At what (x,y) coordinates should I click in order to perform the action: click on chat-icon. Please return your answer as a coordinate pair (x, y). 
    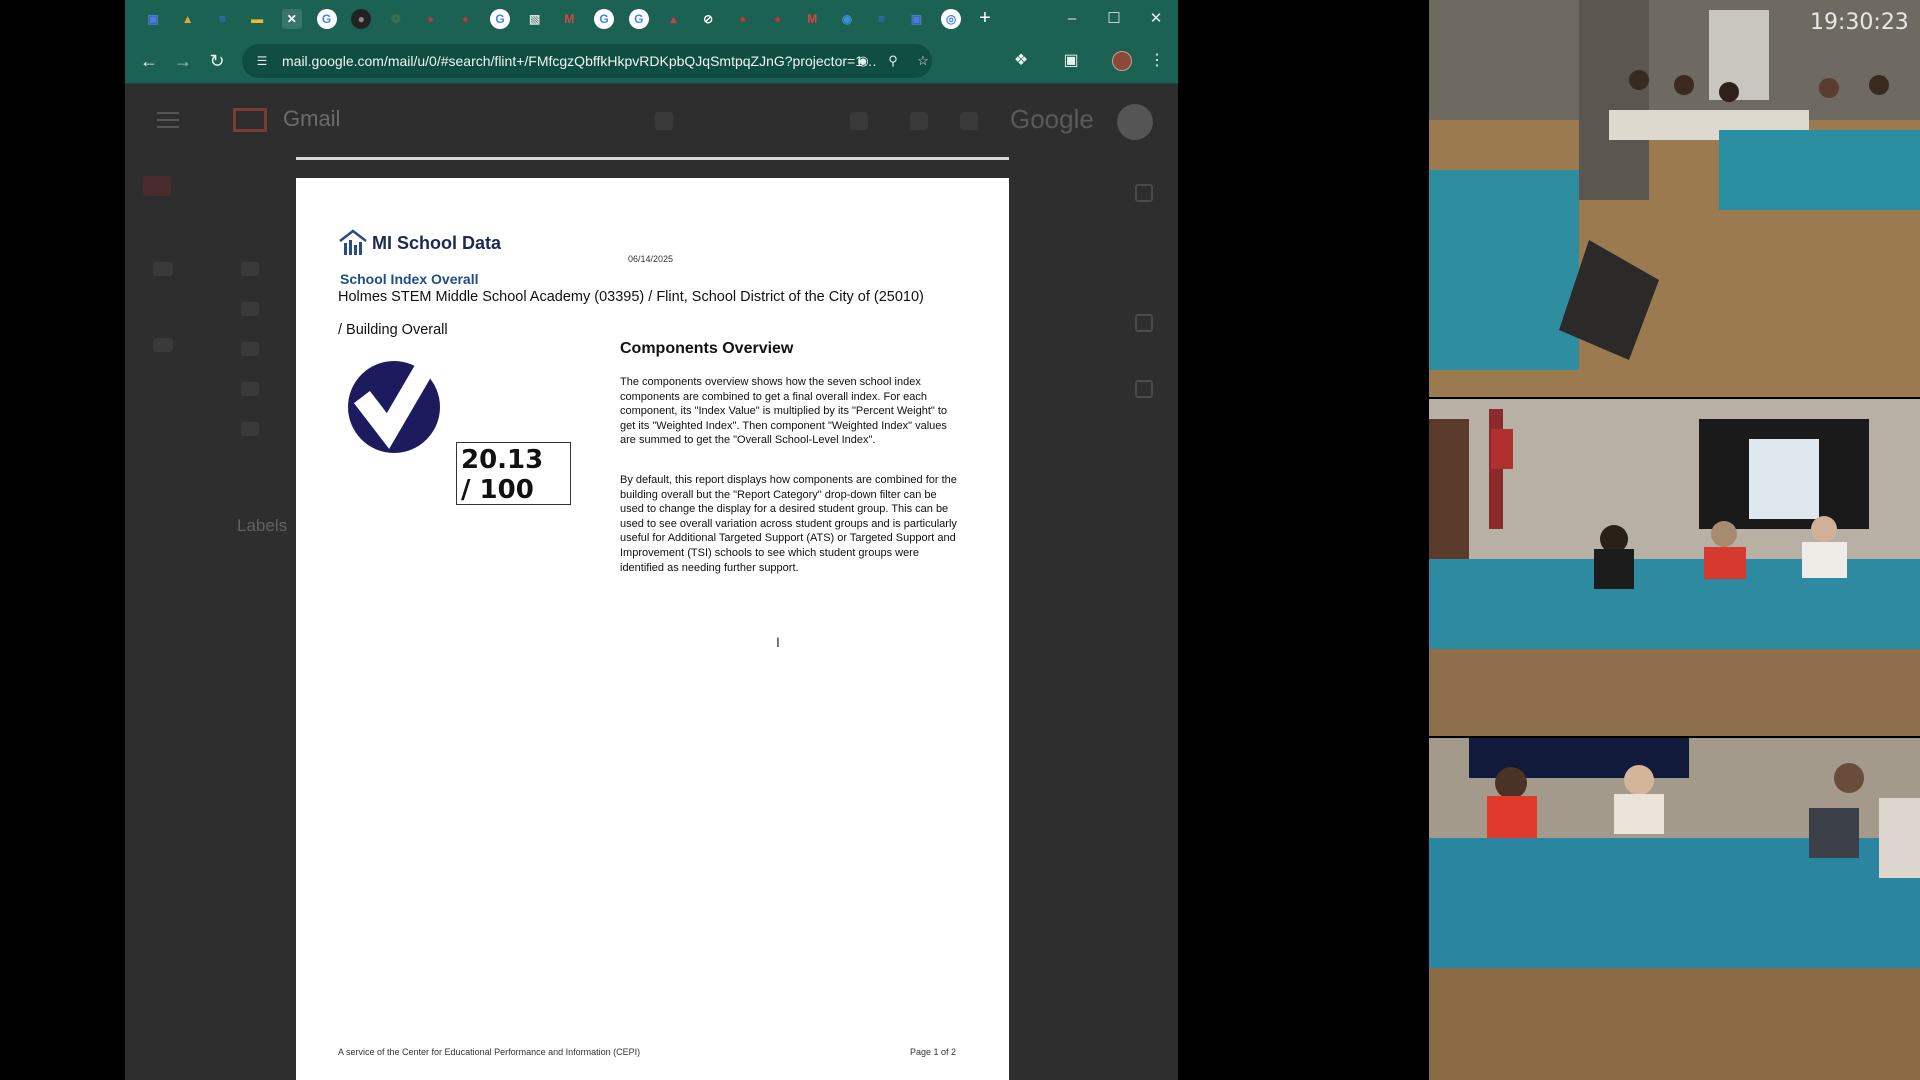
    Looking at the image, I should click on (163, 269).